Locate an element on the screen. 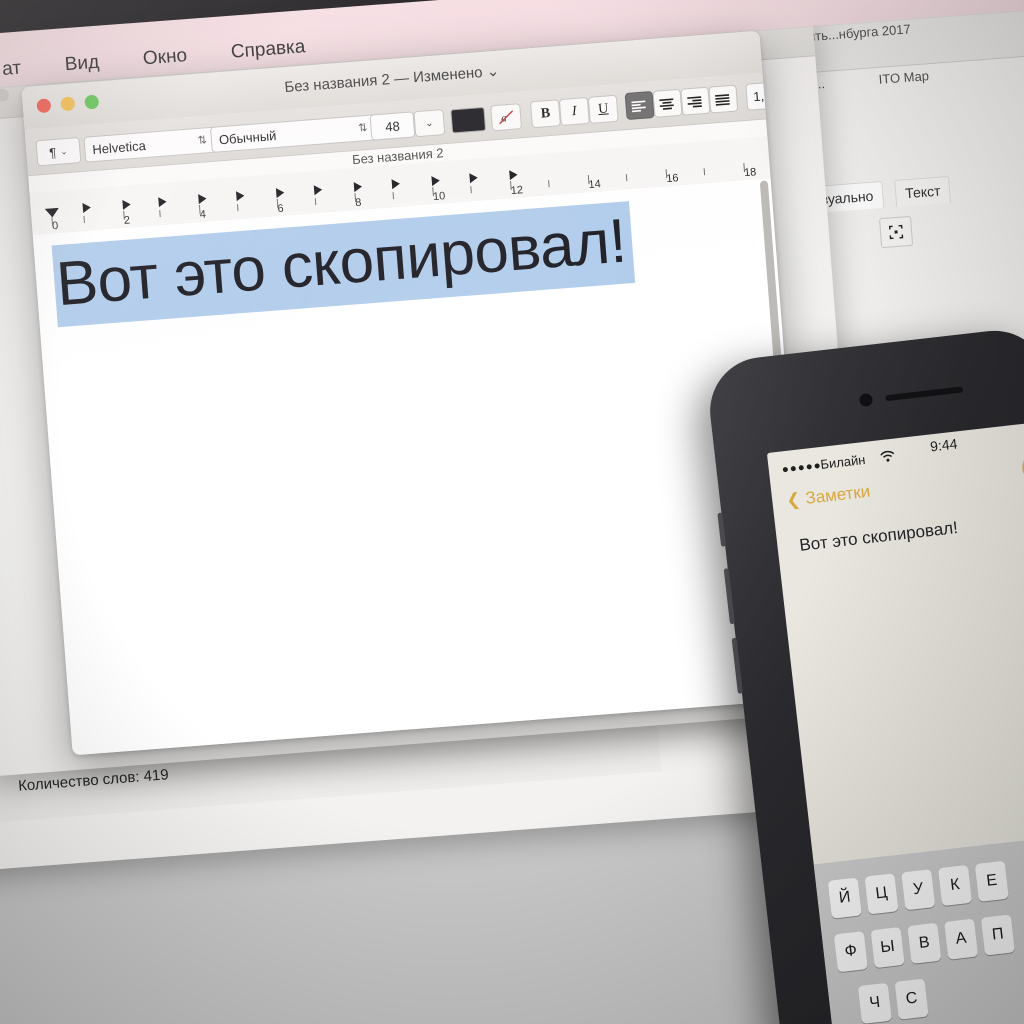  key: Ы is located at coordinates (887, 947).